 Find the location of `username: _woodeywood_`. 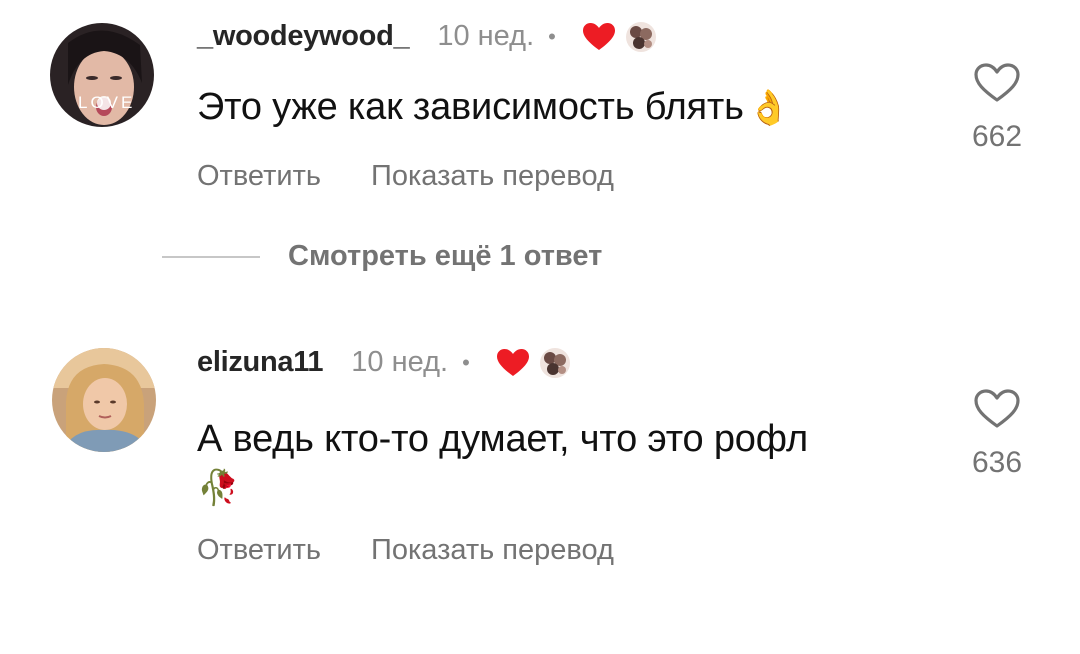

username: _woodeywood_ is located at coordinates (303, 36).